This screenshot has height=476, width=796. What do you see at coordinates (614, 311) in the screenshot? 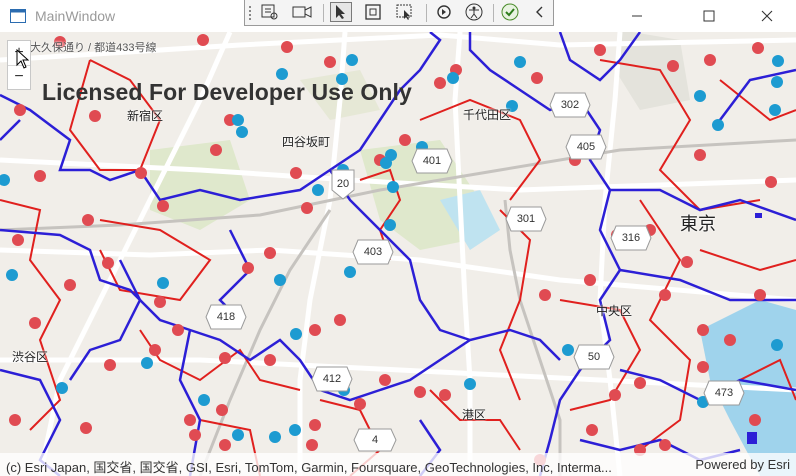
I see `label-chuo: 中央区` at bounding box center [614, 311].